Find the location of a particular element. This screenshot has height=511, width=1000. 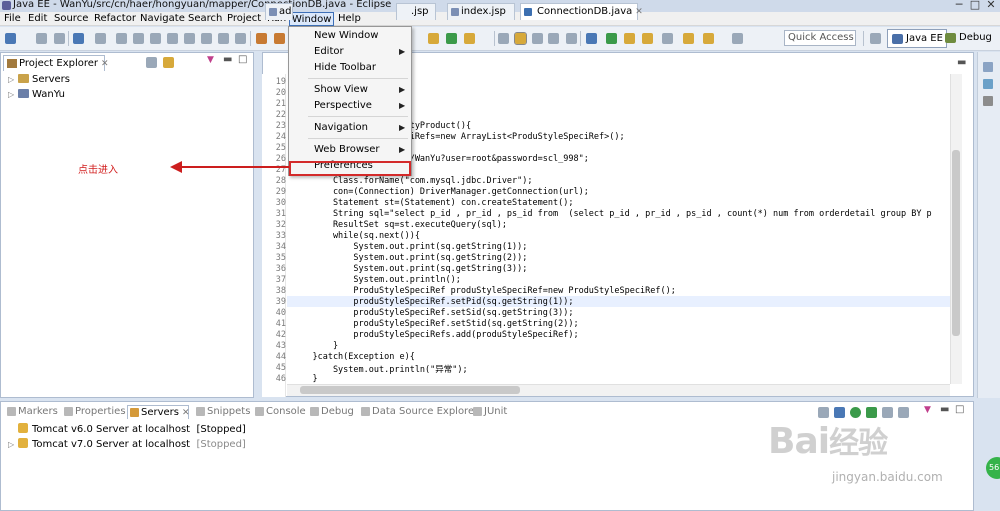

menu-edit: Edit is located at coordinates (37, 19).